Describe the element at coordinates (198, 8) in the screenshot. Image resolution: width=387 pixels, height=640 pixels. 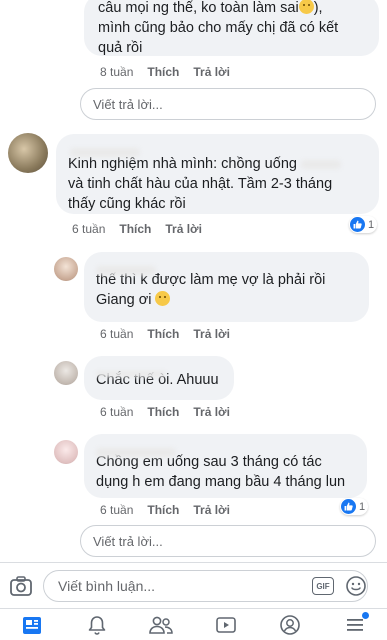
I see `comment-text: câu mọi ng thế, ko toàn làm sai` at that location.